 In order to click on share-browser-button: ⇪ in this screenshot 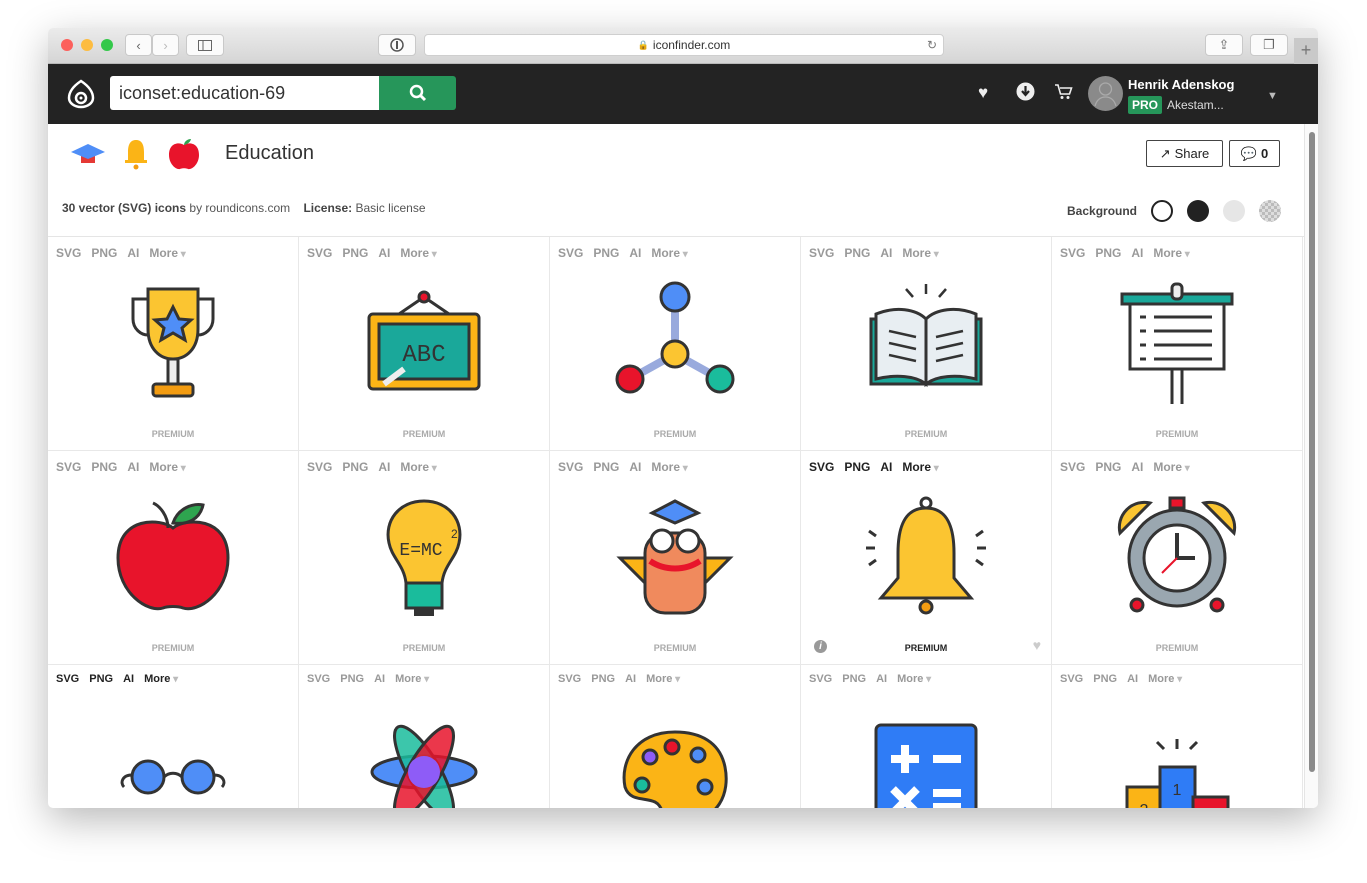, I will do `click(1224, 45)`.